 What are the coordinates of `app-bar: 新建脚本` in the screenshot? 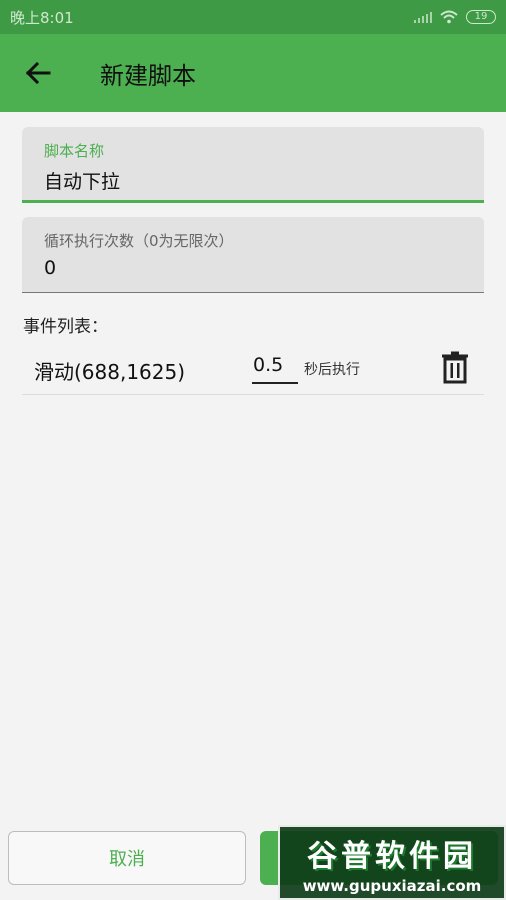 It's located at (253, 73).